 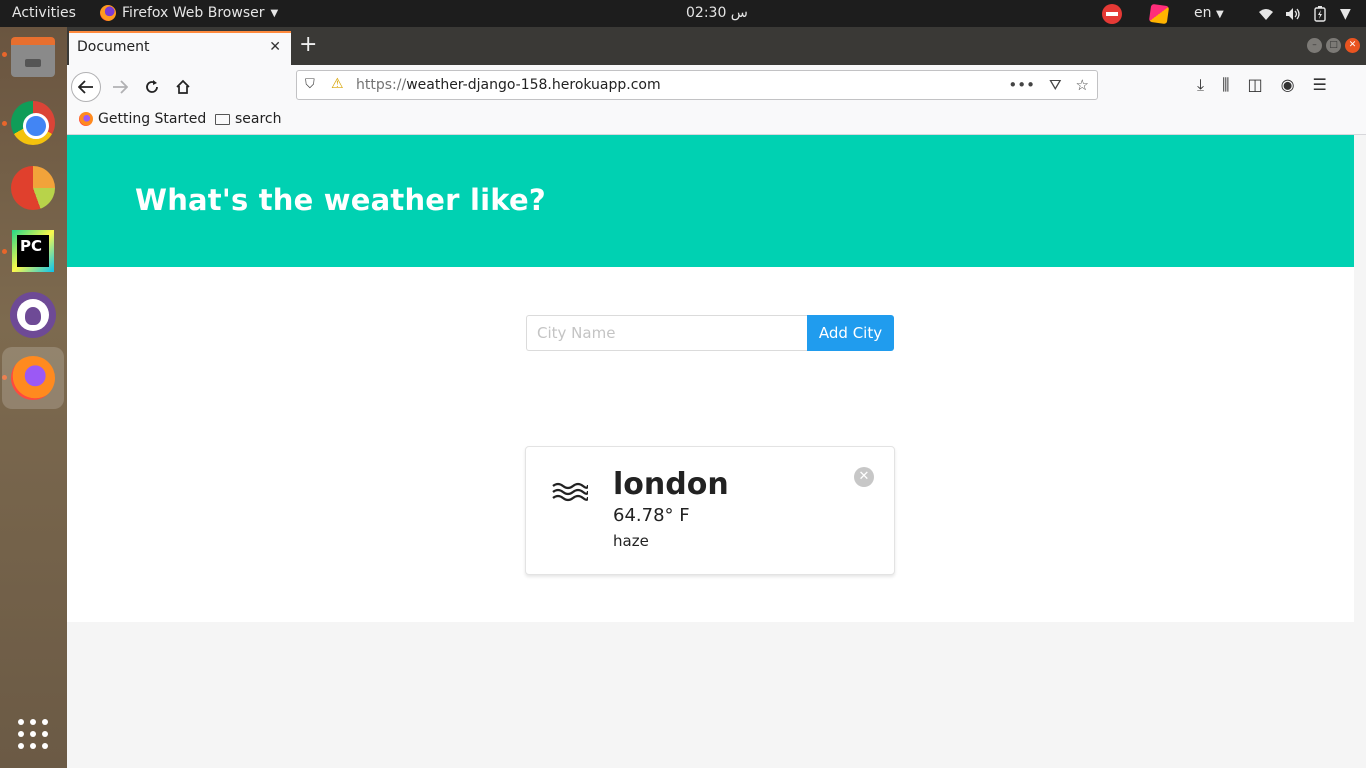 I want to click on folder-icon, so click(x=222, y=119).